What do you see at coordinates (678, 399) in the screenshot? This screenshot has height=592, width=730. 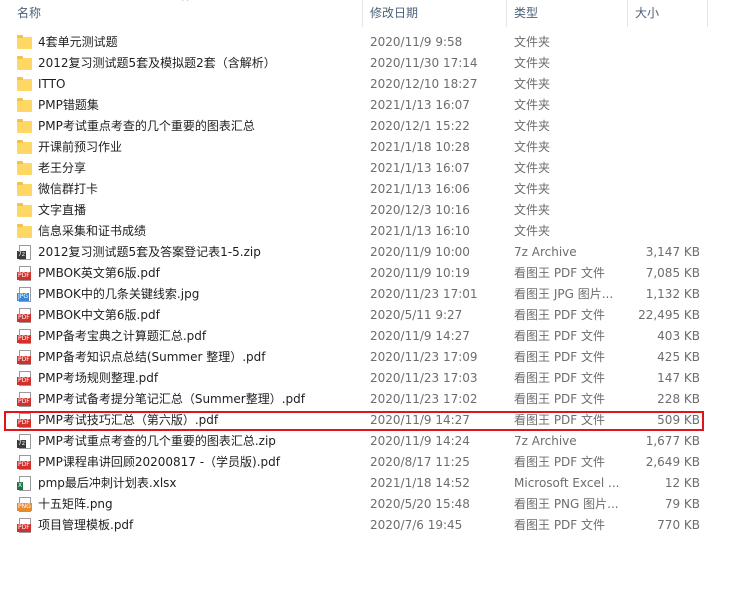 I see `file-size: 228 KB` at bounding box center [678, 399].